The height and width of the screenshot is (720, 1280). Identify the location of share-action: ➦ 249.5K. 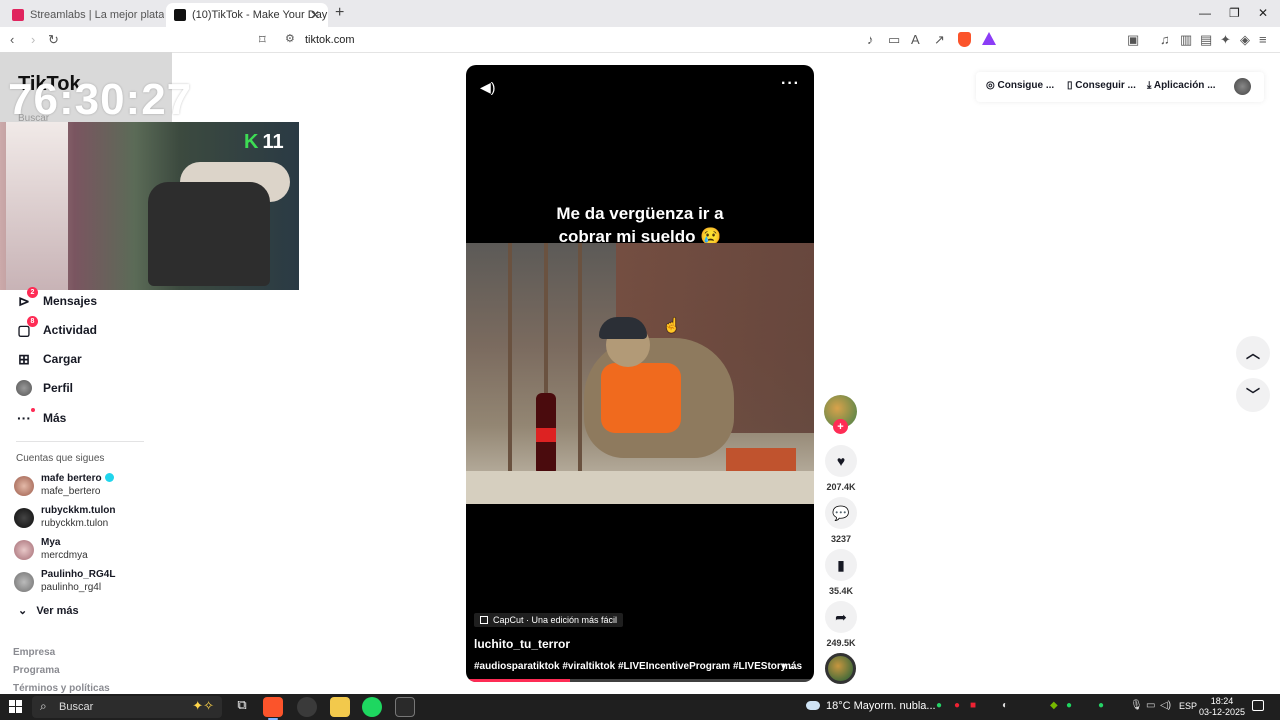
(841, 624).